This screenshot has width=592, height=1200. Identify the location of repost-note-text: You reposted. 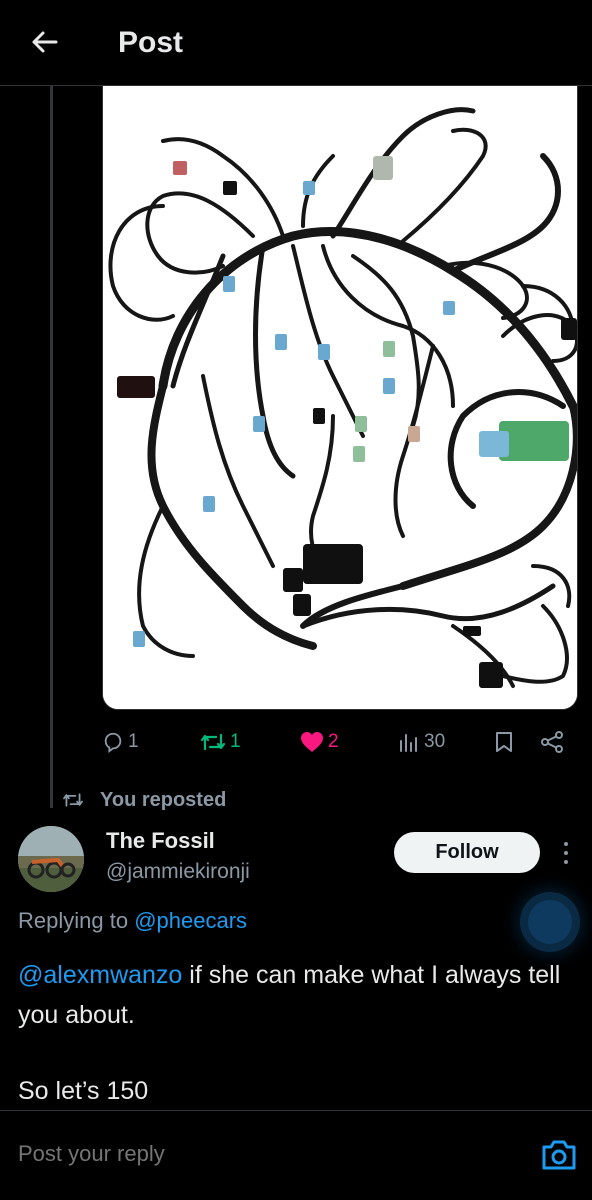
(163, 799).